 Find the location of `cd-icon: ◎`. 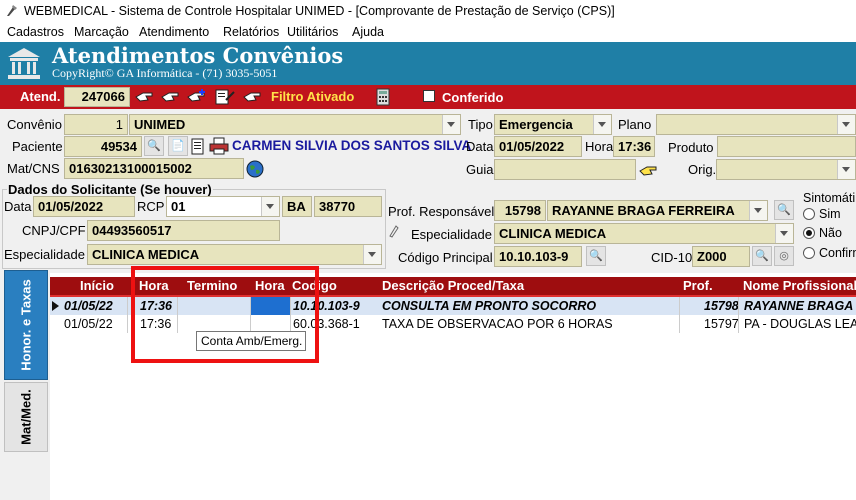

cd-icon: ◎ is located at coordinates (784, 256).